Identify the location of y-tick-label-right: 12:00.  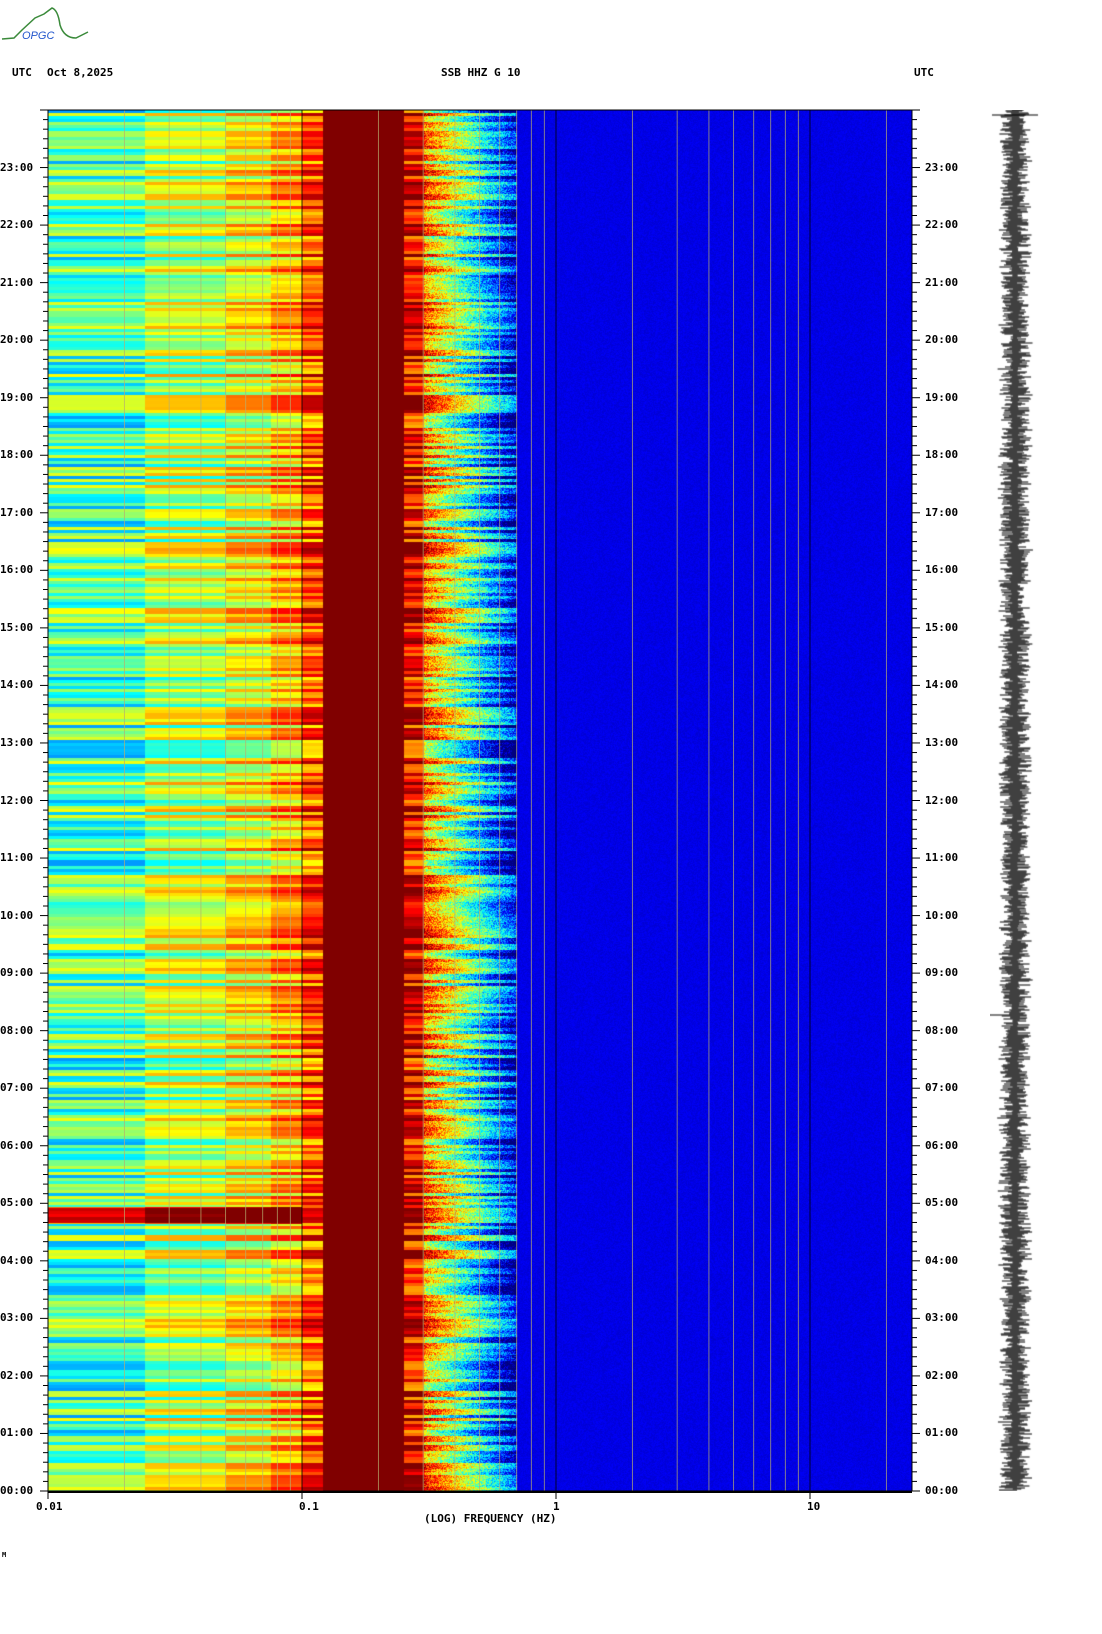
(942, 800).